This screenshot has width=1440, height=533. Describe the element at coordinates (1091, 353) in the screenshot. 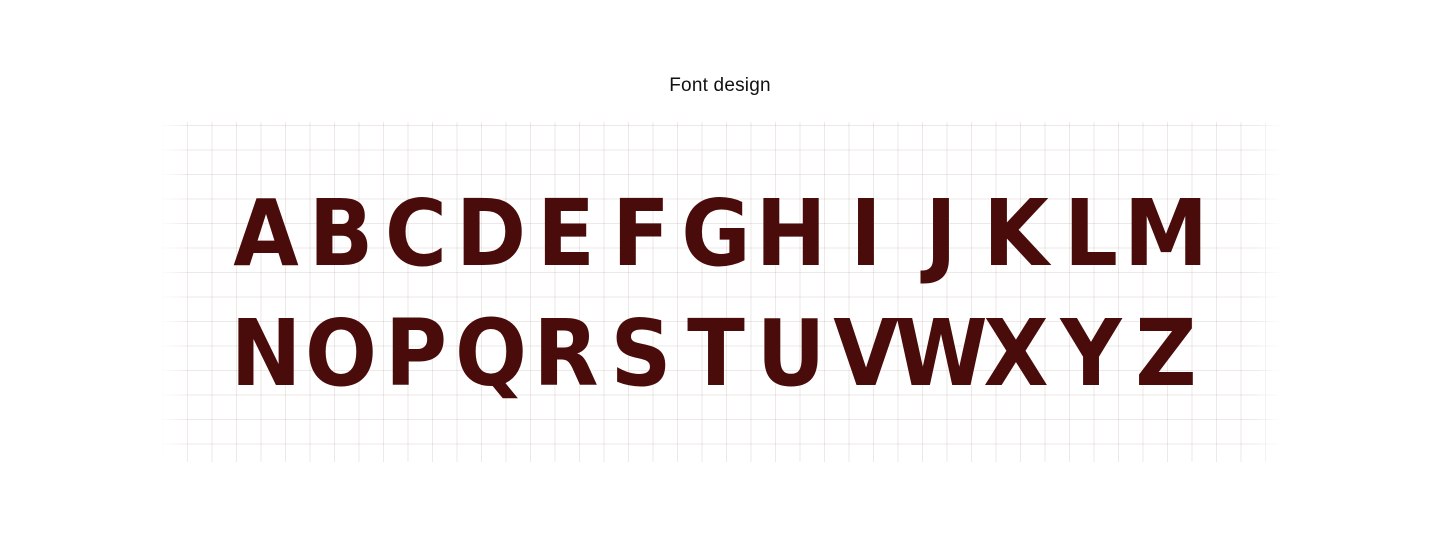

I see `glyph-y: Y` at that location.